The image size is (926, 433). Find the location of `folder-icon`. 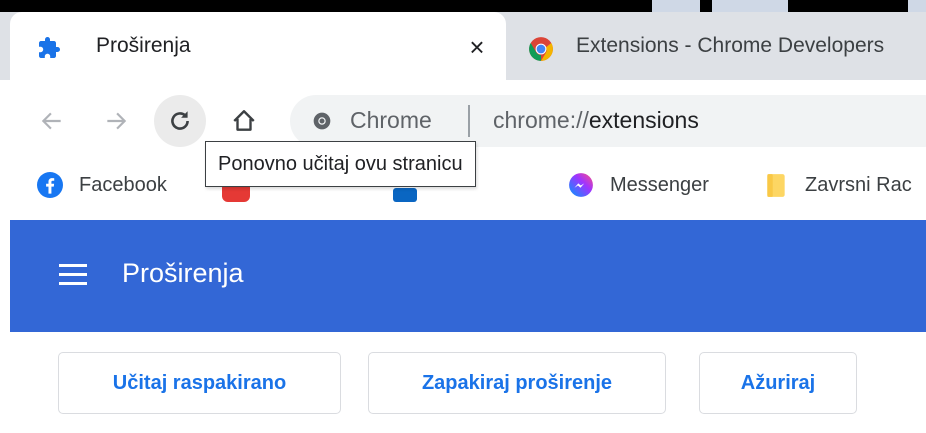

folder-icon is located at coordinates (776, 185).